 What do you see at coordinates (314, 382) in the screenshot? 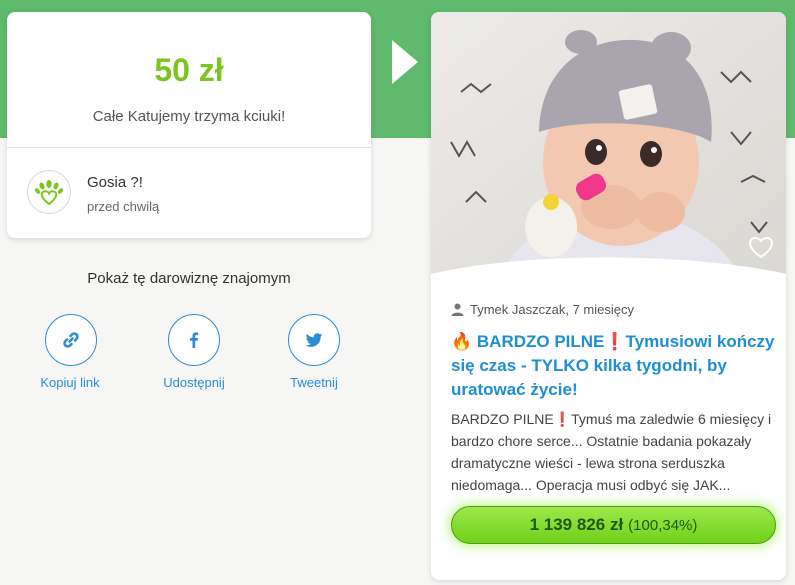
I see `twitter-share-label: Tweetnij` at bounding box center [314, 382].